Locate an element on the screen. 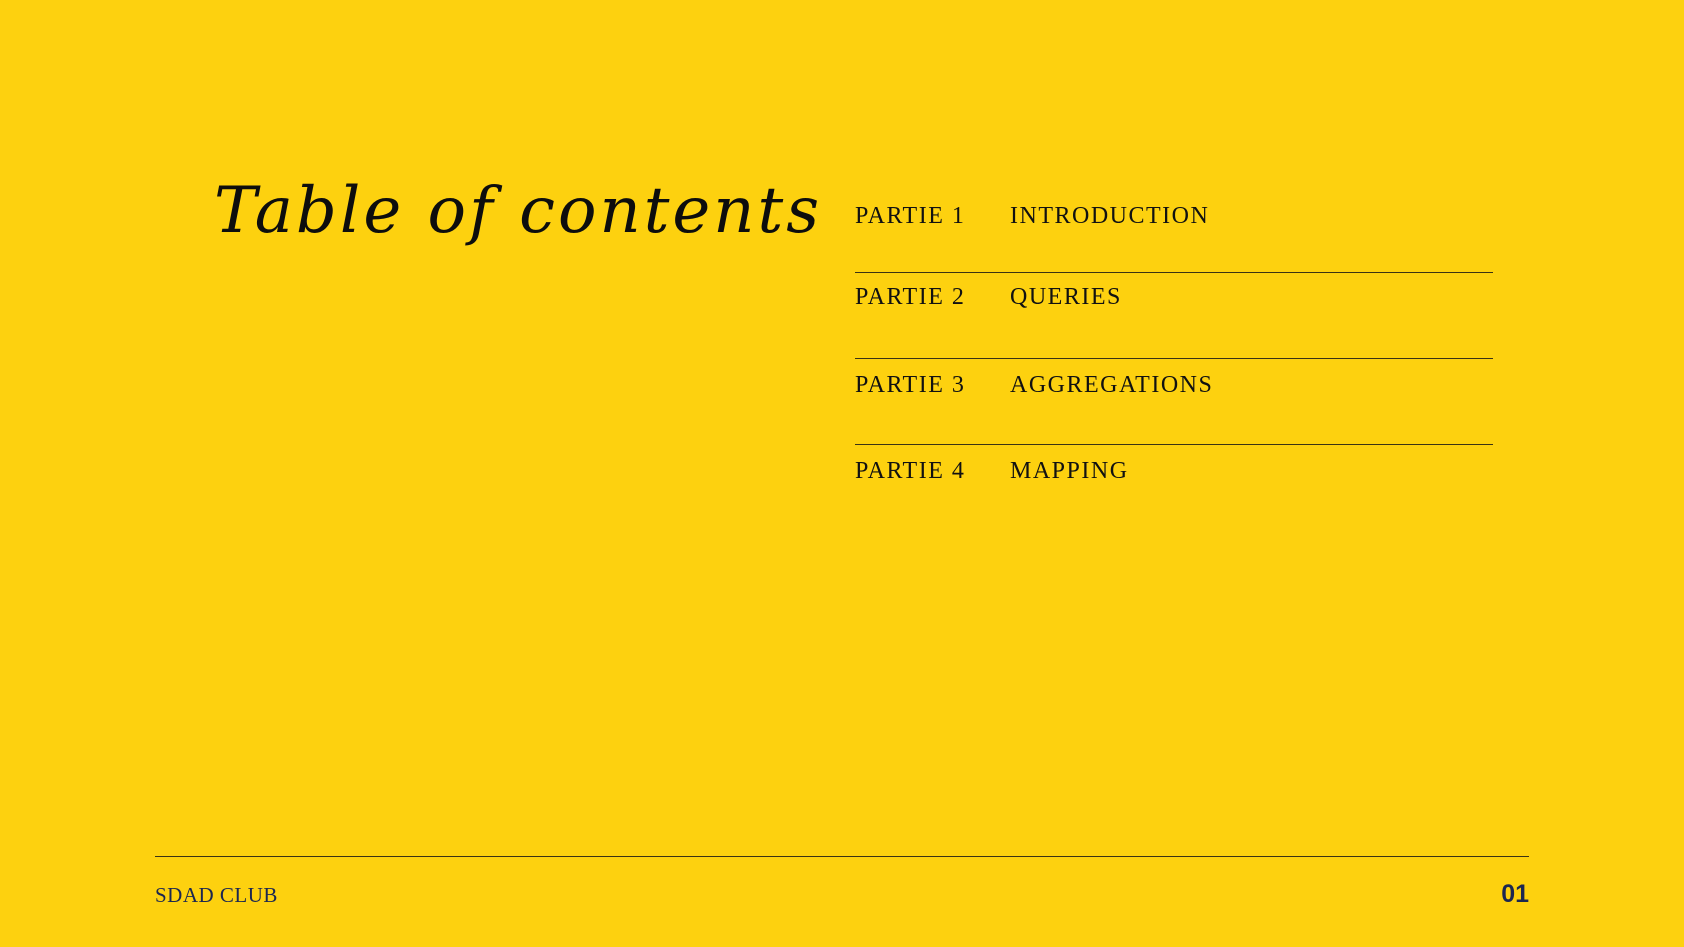  slide-title: Table of contents is located at coordinates (518, 211).